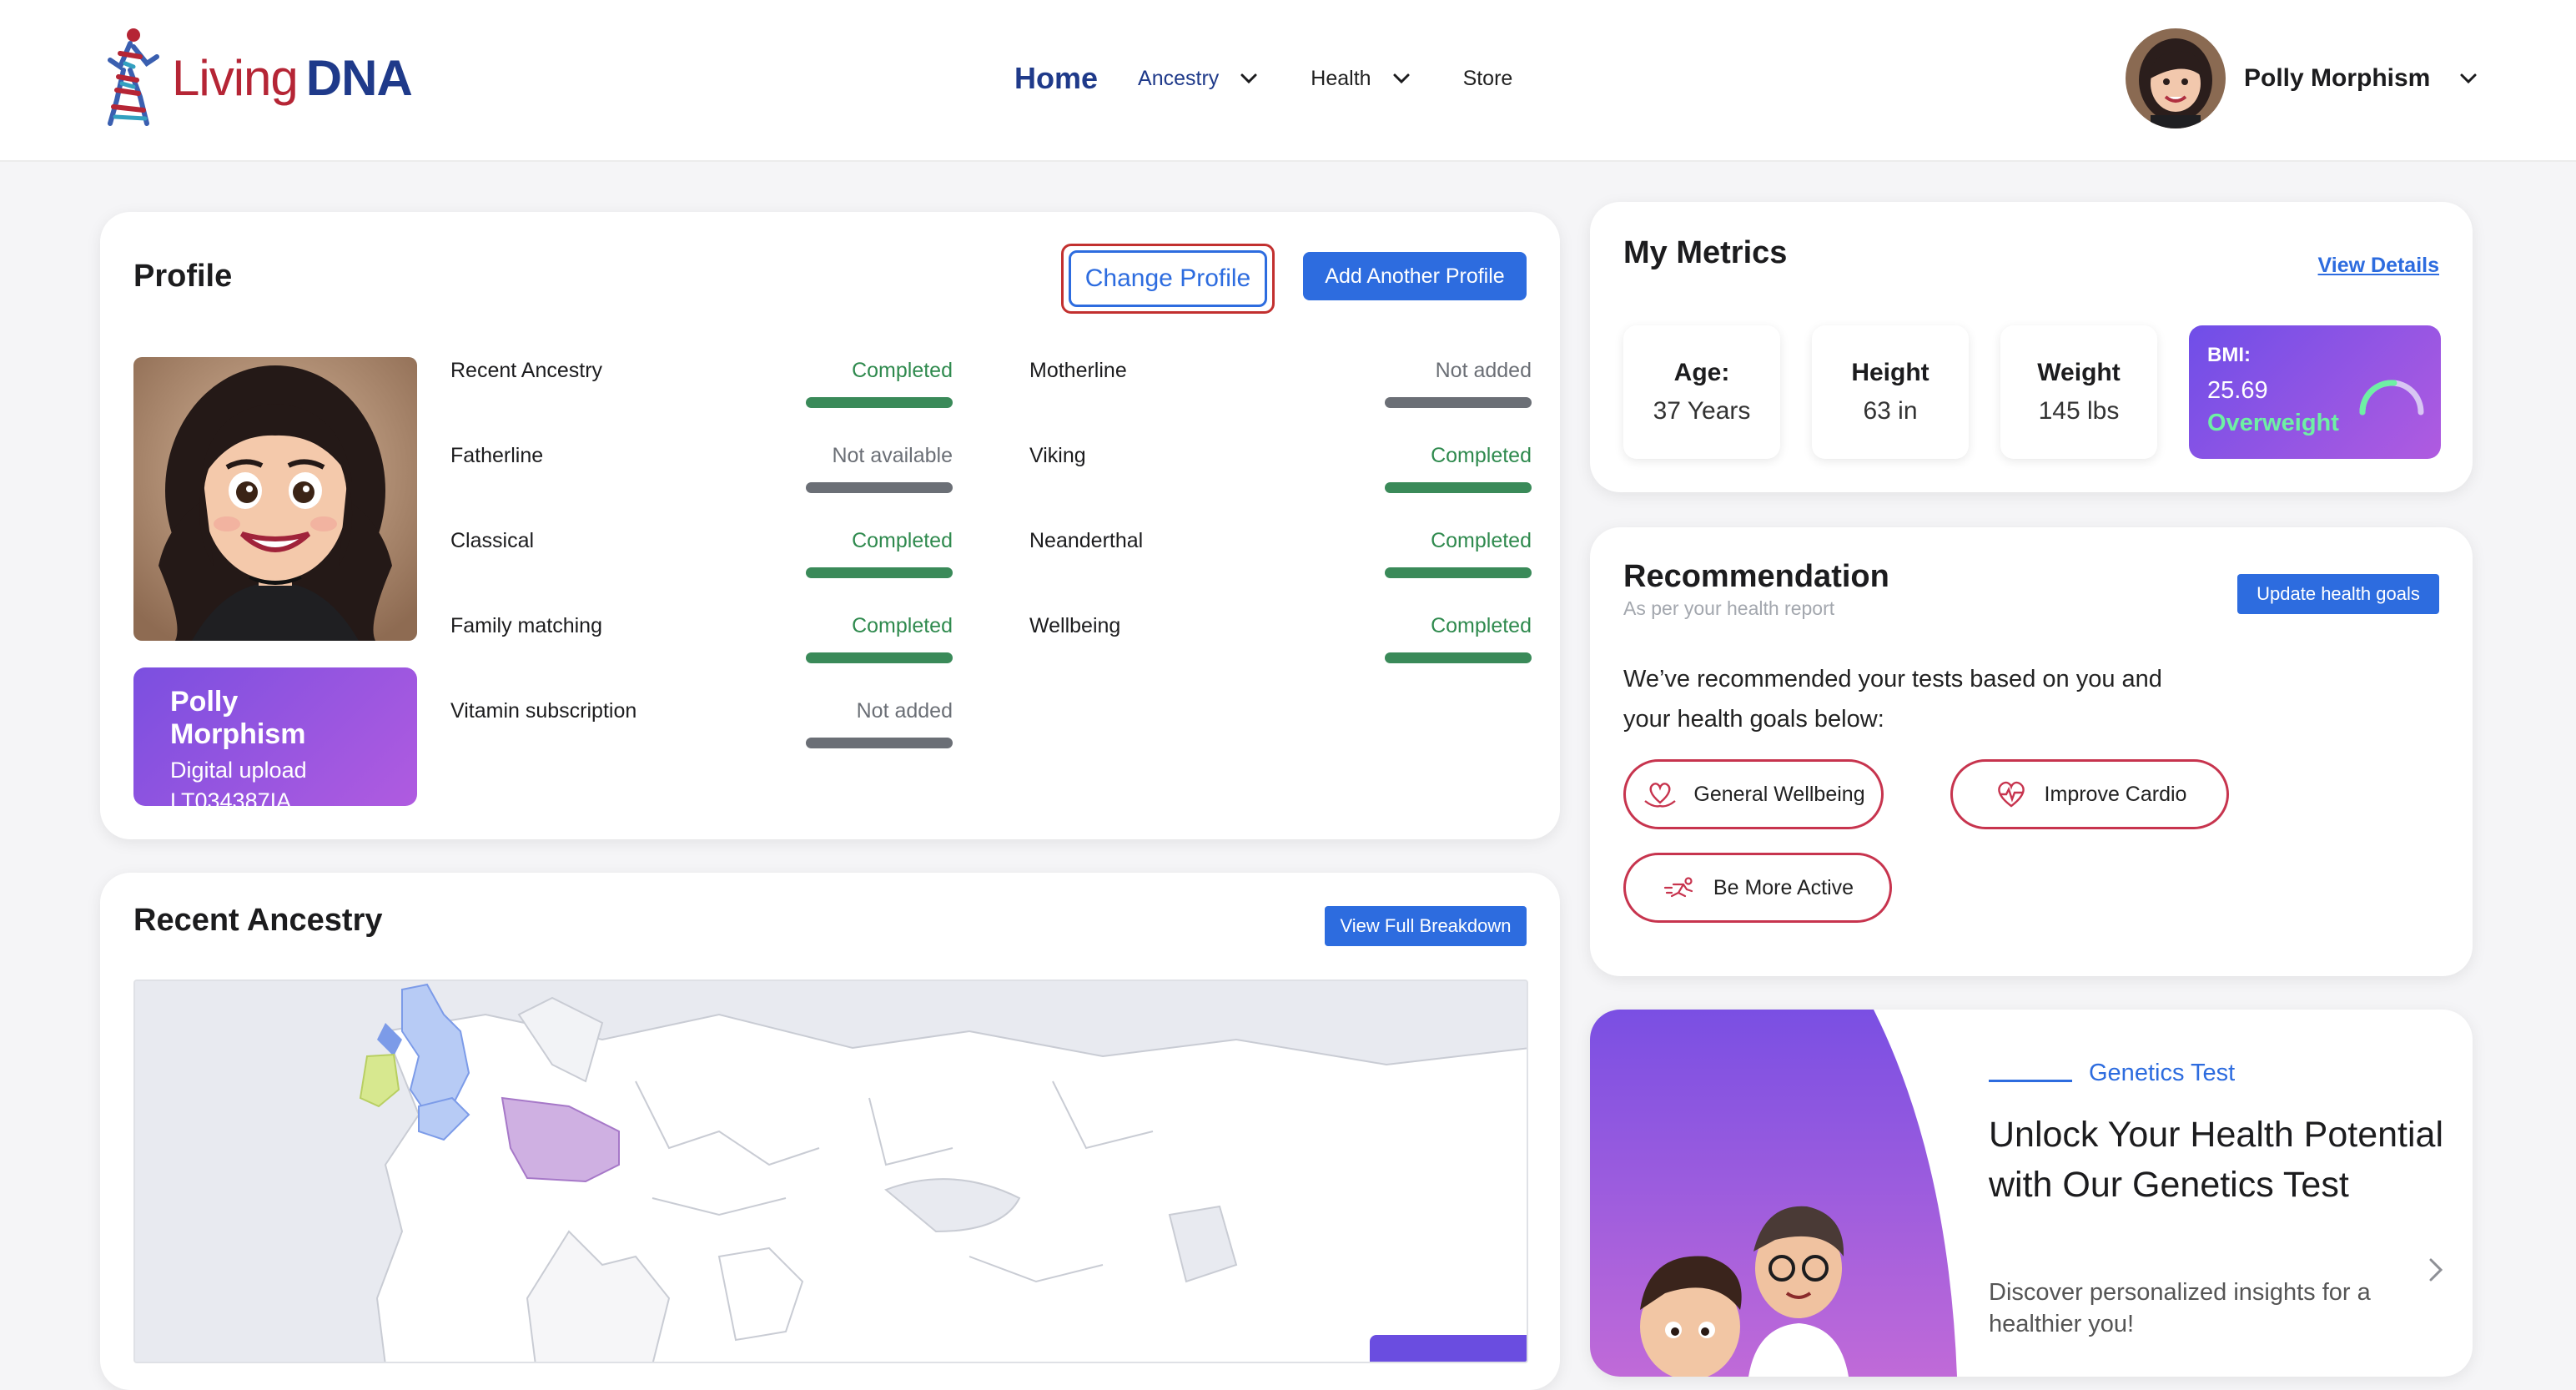 This screenshot has width=2576, height=1390. Describe the element at coordinates (1280, 643) in the screenshot. I see `test-status-row: Wellbeing Completed` at that location.